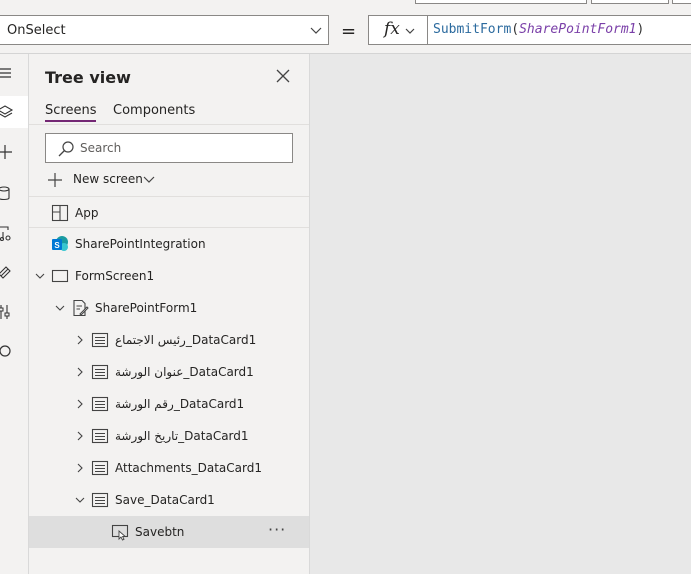 This screenshot has width=691, height=574. I want to click on rail-tools, so click(14, 312).